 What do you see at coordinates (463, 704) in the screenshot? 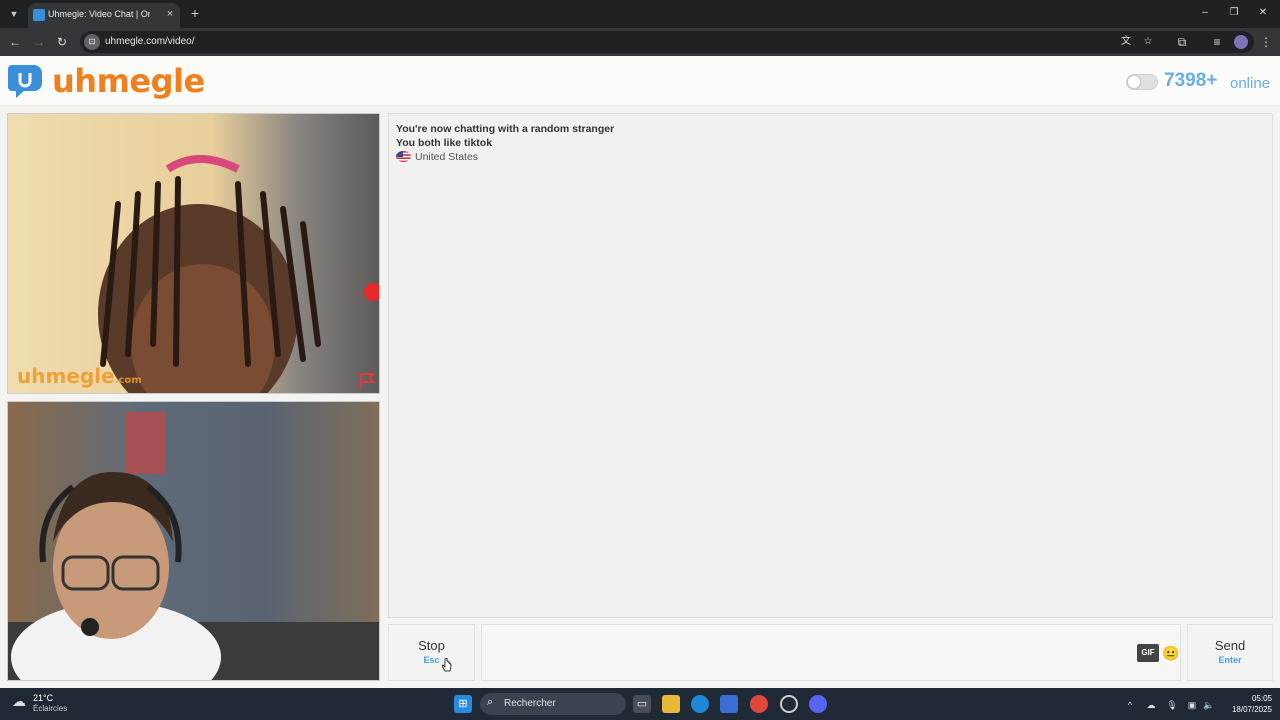
I see `windows-start-icon: ⊞` at bounding box center [463, 704].